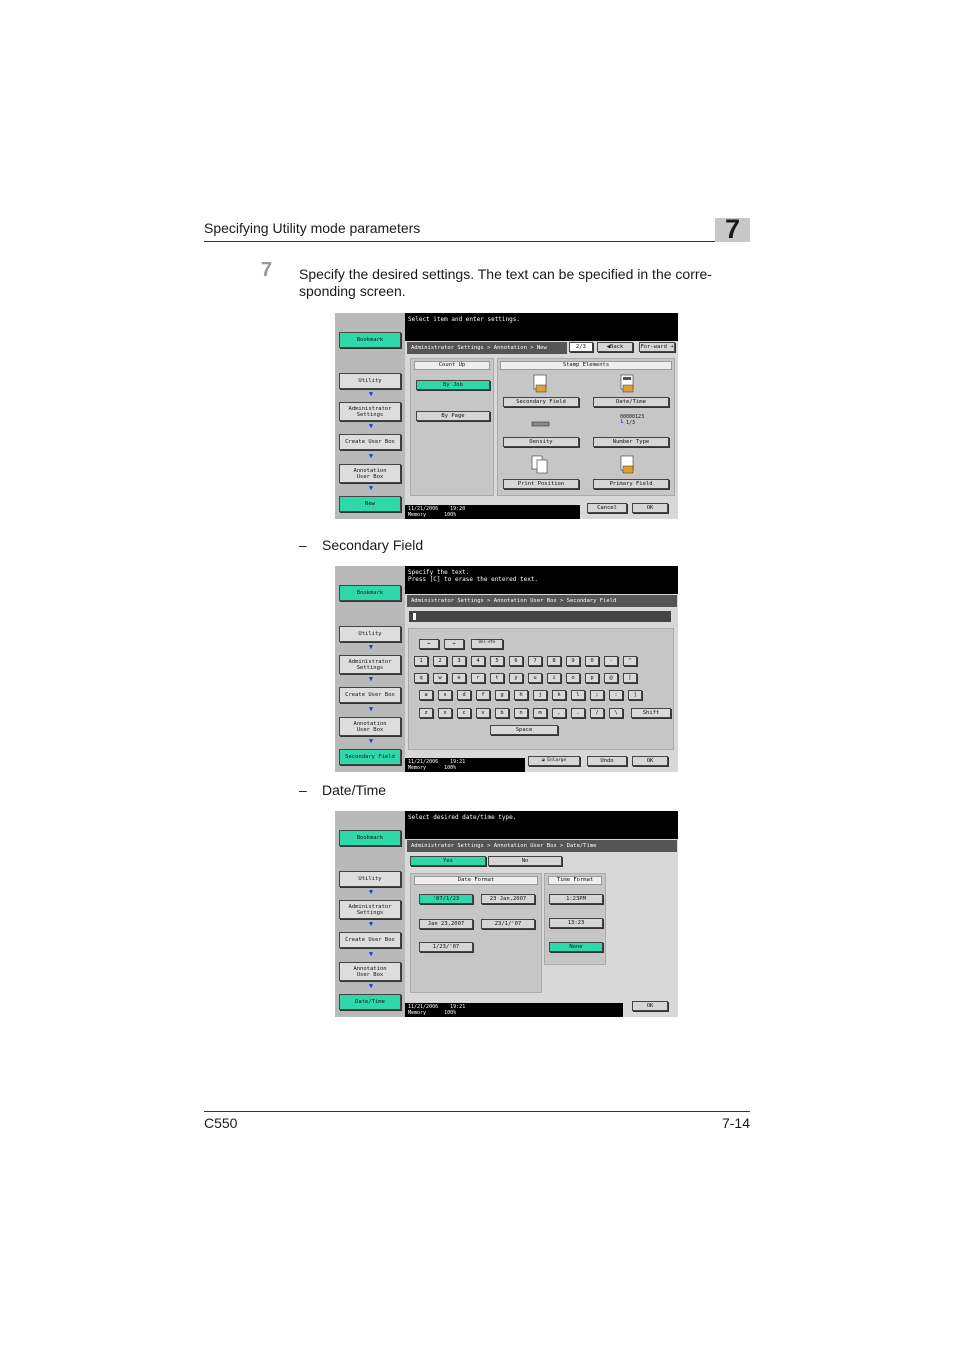 This screenshot has width=954, height=1350. Describe the element at coordinates (541, 442) in the screenshot. I see `density-button: Density` at that location.